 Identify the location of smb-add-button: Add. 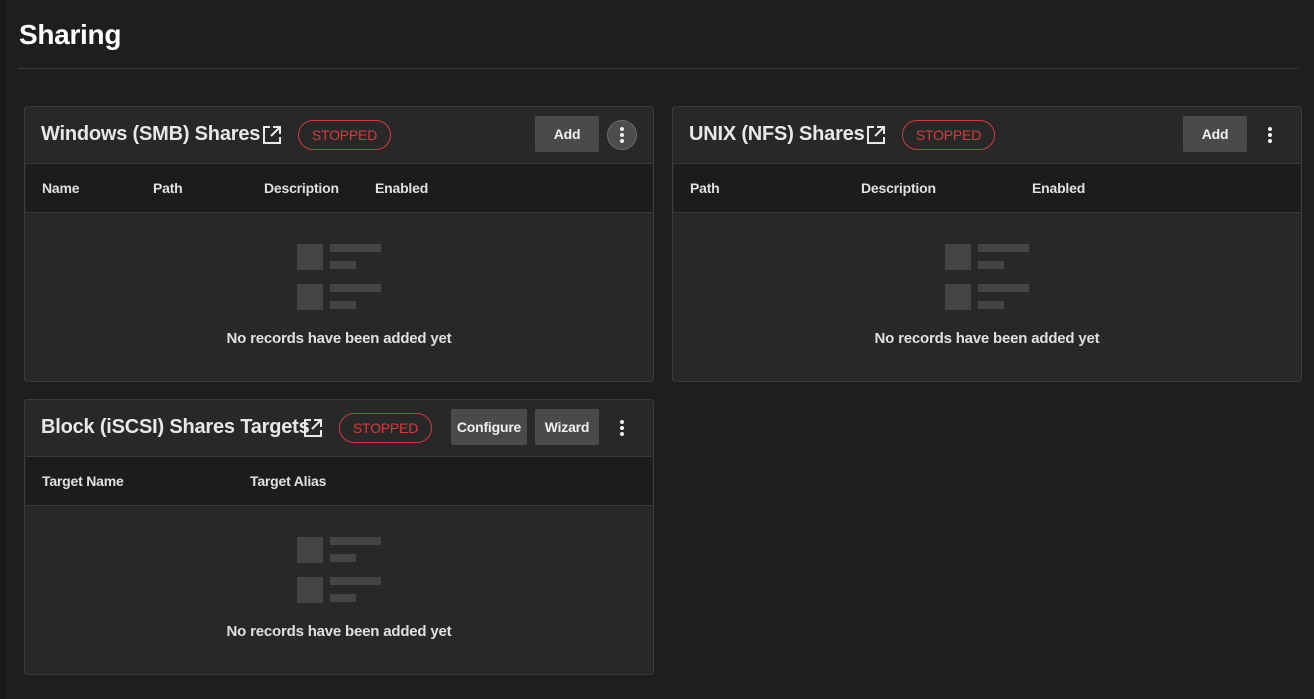
(567, 134).